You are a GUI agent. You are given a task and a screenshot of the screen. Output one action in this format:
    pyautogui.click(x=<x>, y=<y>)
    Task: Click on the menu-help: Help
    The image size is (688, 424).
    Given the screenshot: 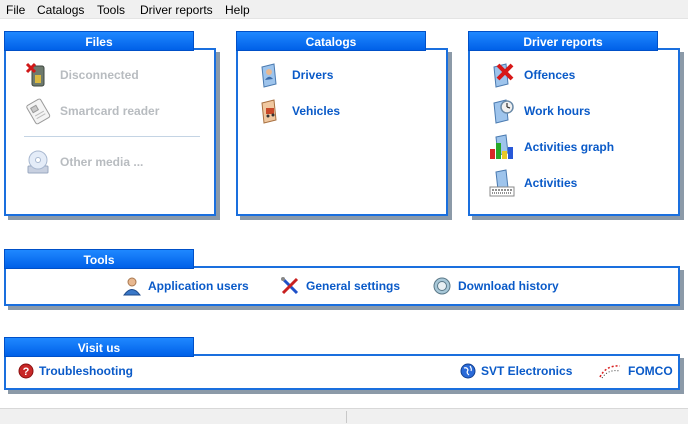 What is the action you would take?
    pyautogui.click(x=237, y=10)
    